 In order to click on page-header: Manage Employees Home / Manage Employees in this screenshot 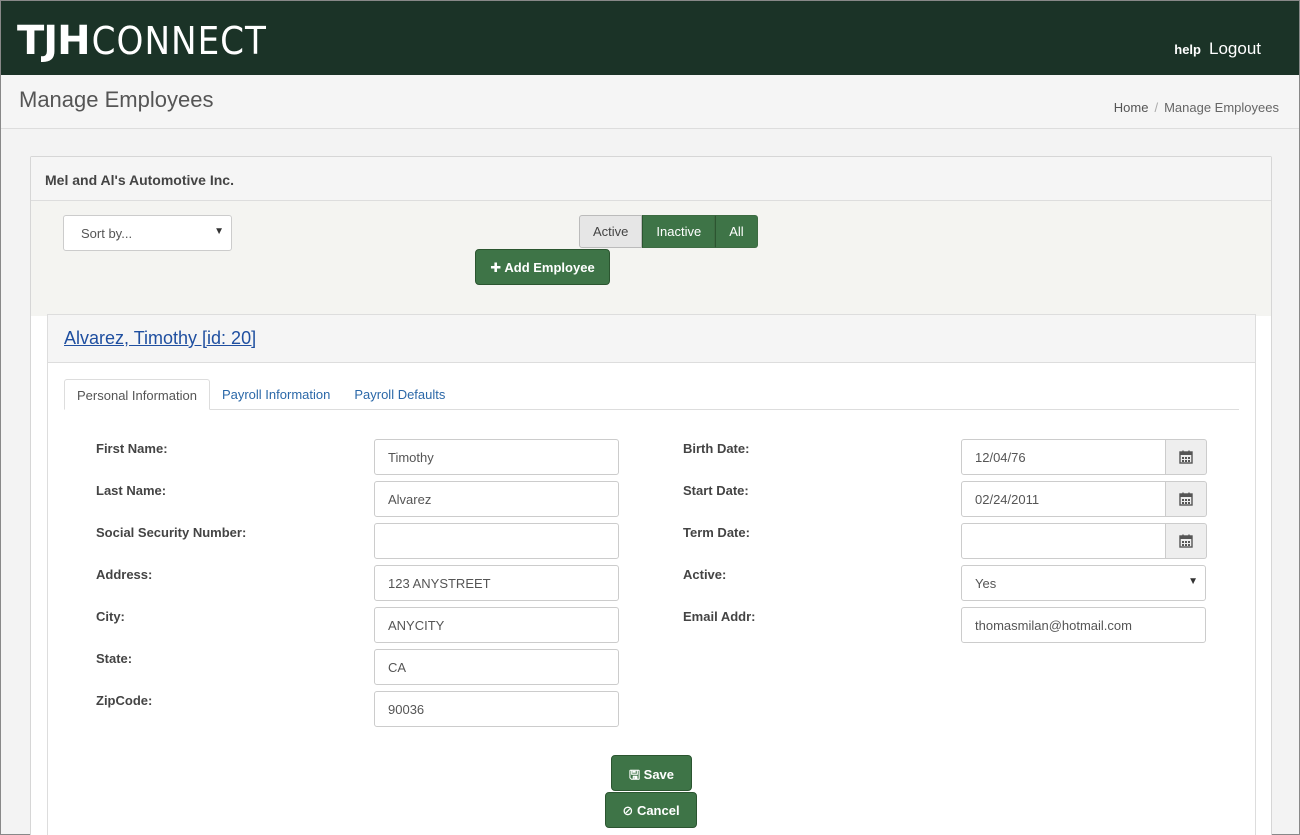, I will do `click(650, 102)`.